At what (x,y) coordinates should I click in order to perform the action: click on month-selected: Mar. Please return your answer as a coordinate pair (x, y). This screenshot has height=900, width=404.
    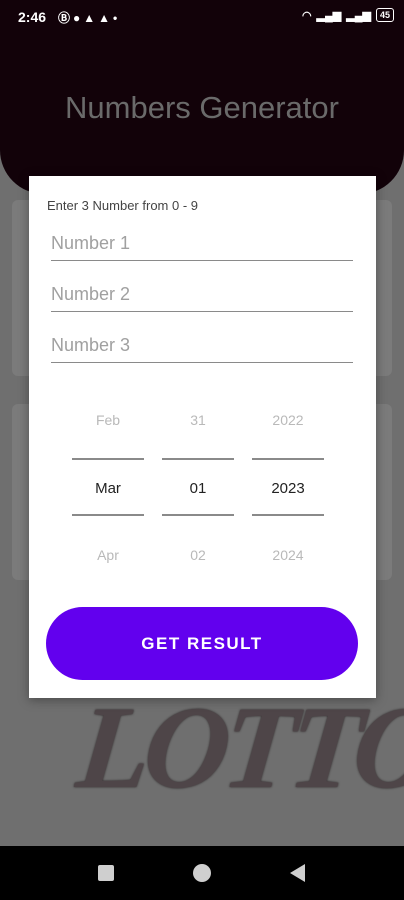
    Looking at the image, I should click on (108, 488).